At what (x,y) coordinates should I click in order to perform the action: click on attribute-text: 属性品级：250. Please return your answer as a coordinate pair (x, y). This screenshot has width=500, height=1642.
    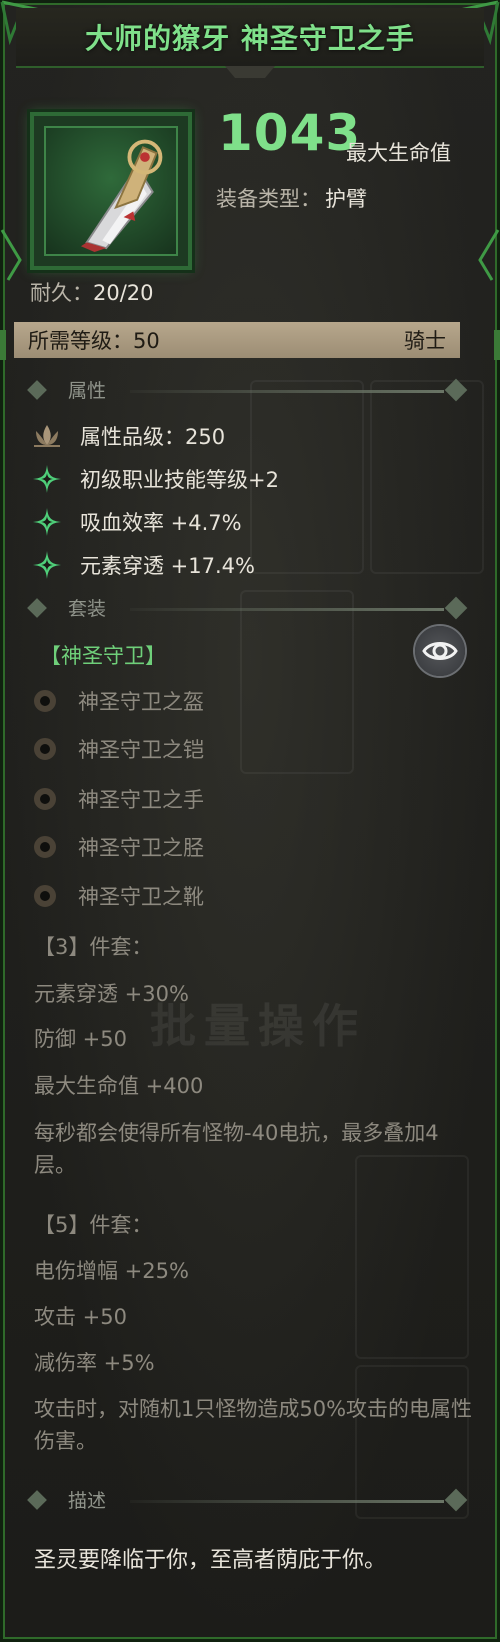
    Looking at the image, I should click on (153, 437).